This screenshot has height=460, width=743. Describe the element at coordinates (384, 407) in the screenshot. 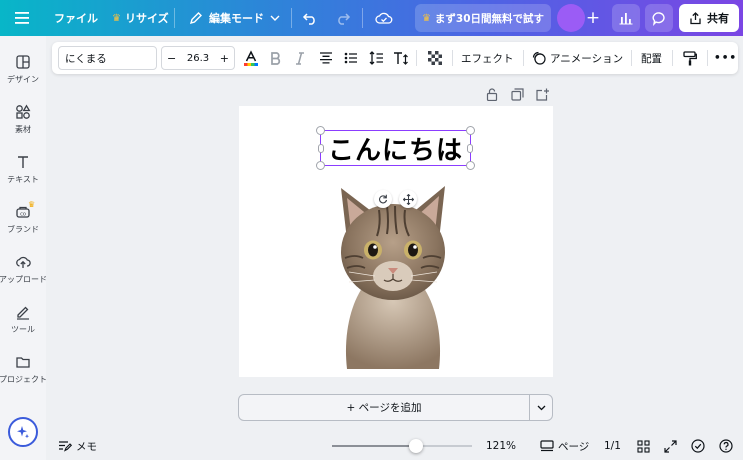

I see `add-page-button: + ページを追加` at that location.